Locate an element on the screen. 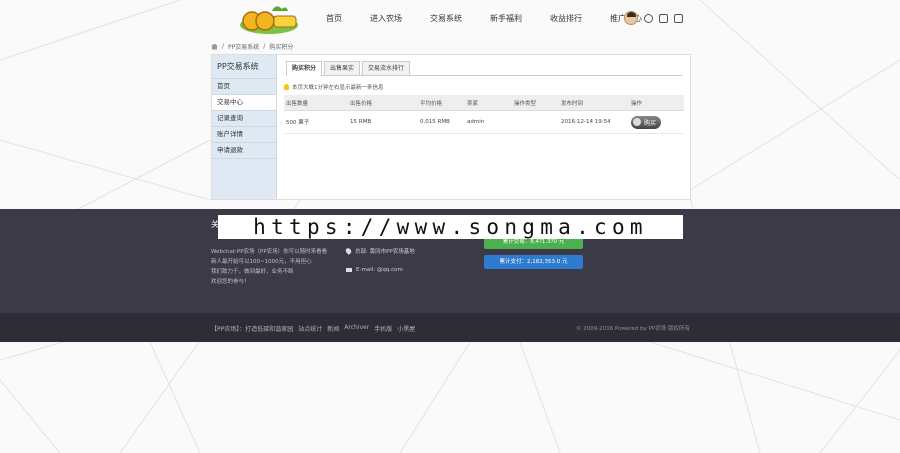  tab-buy-points: 购买积分 is located at coordinates (304, 68).